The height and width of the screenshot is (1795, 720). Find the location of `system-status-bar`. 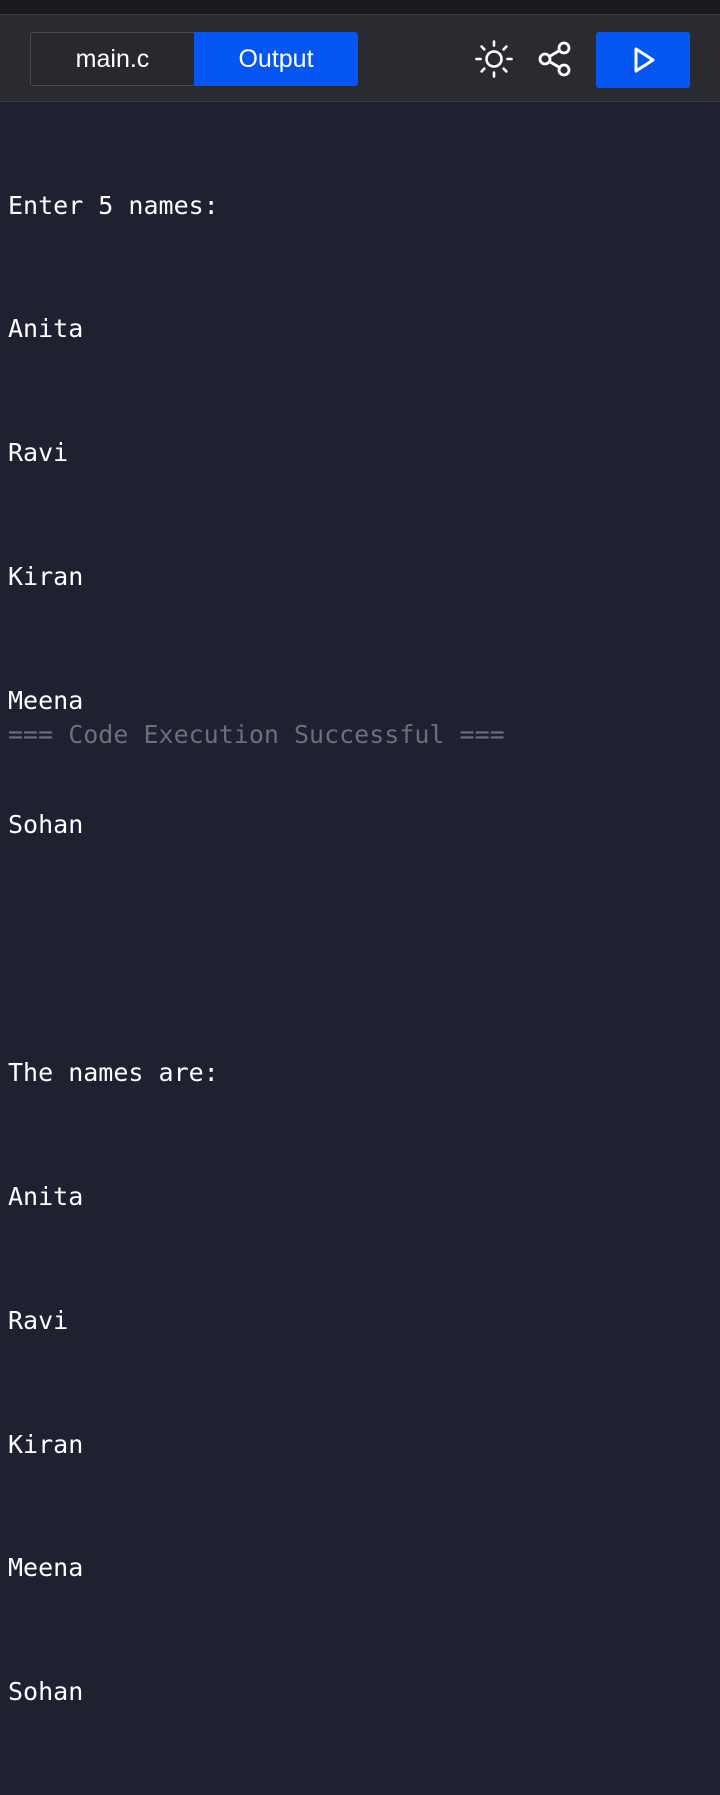

system-status-bar is located at coordinates (360, 7).